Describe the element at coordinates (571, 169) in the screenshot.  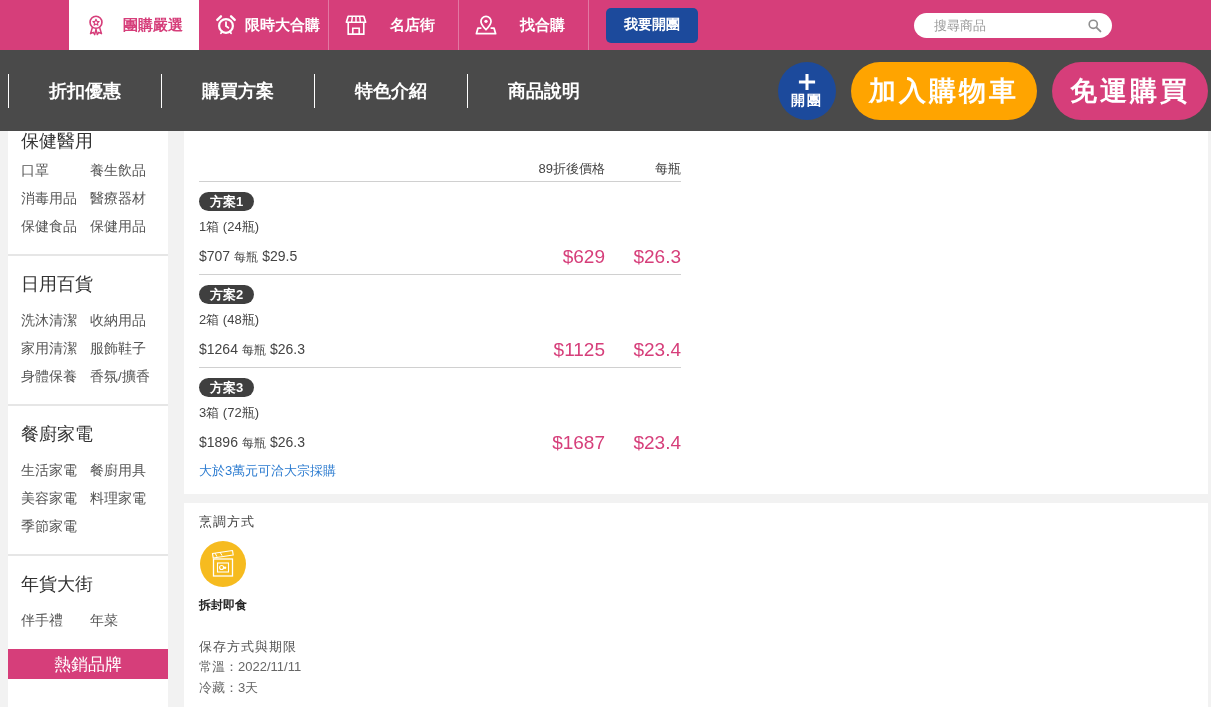
I see `column-header: 89折後價格` at that location.